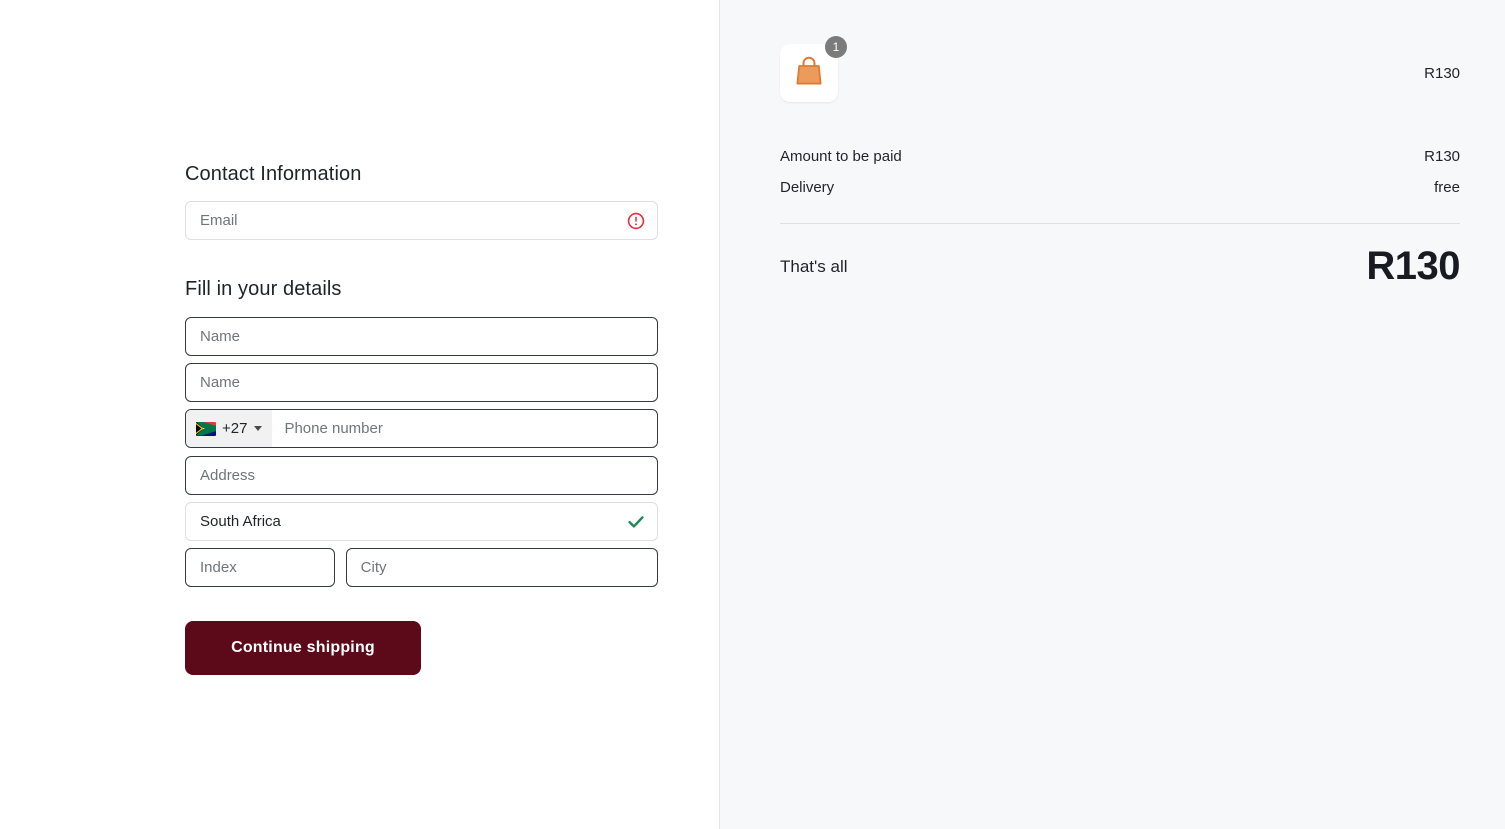 Image resolution: width=1505 pixels, height=829 pixels. Describe the element at coordinates (1442, 156) in the screenshot. I see `summary-row-value: R130` at that location.